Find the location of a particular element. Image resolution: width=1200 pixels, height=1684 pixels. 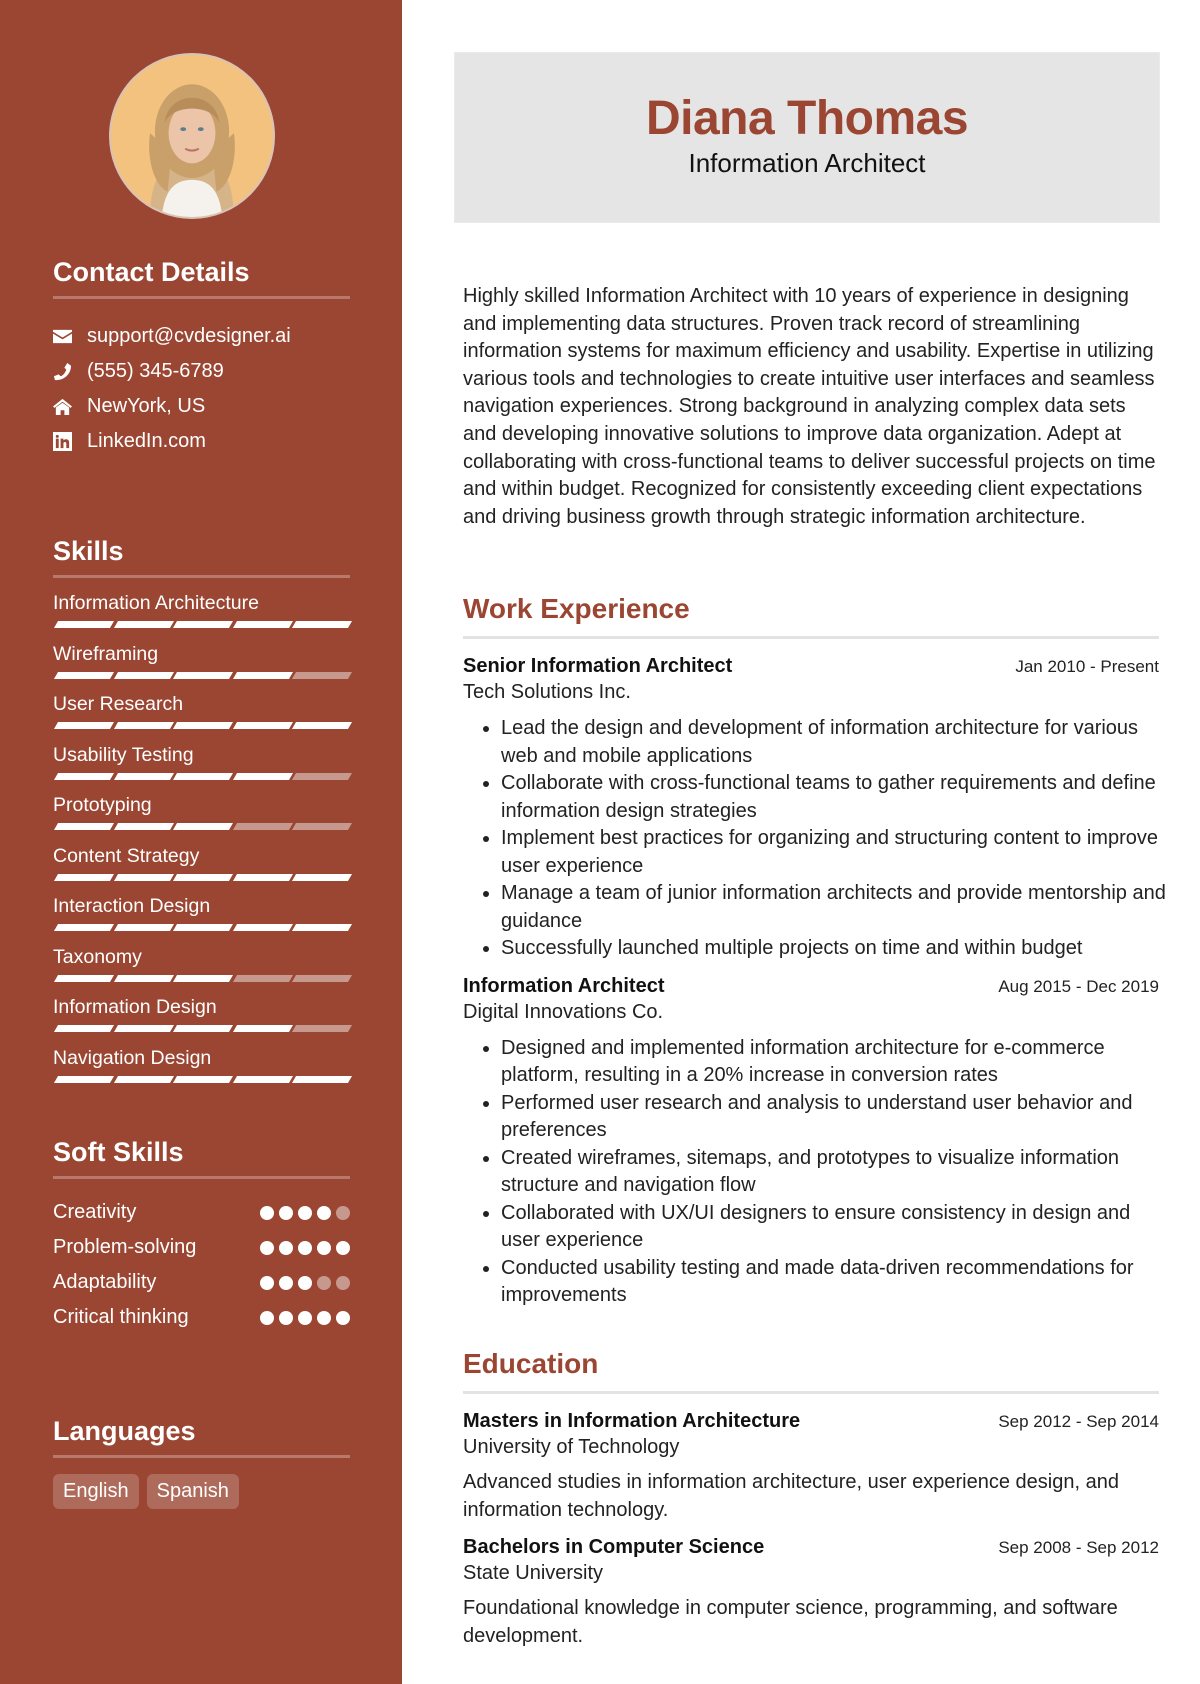

education-divider is located at coordinates (811, 1392).